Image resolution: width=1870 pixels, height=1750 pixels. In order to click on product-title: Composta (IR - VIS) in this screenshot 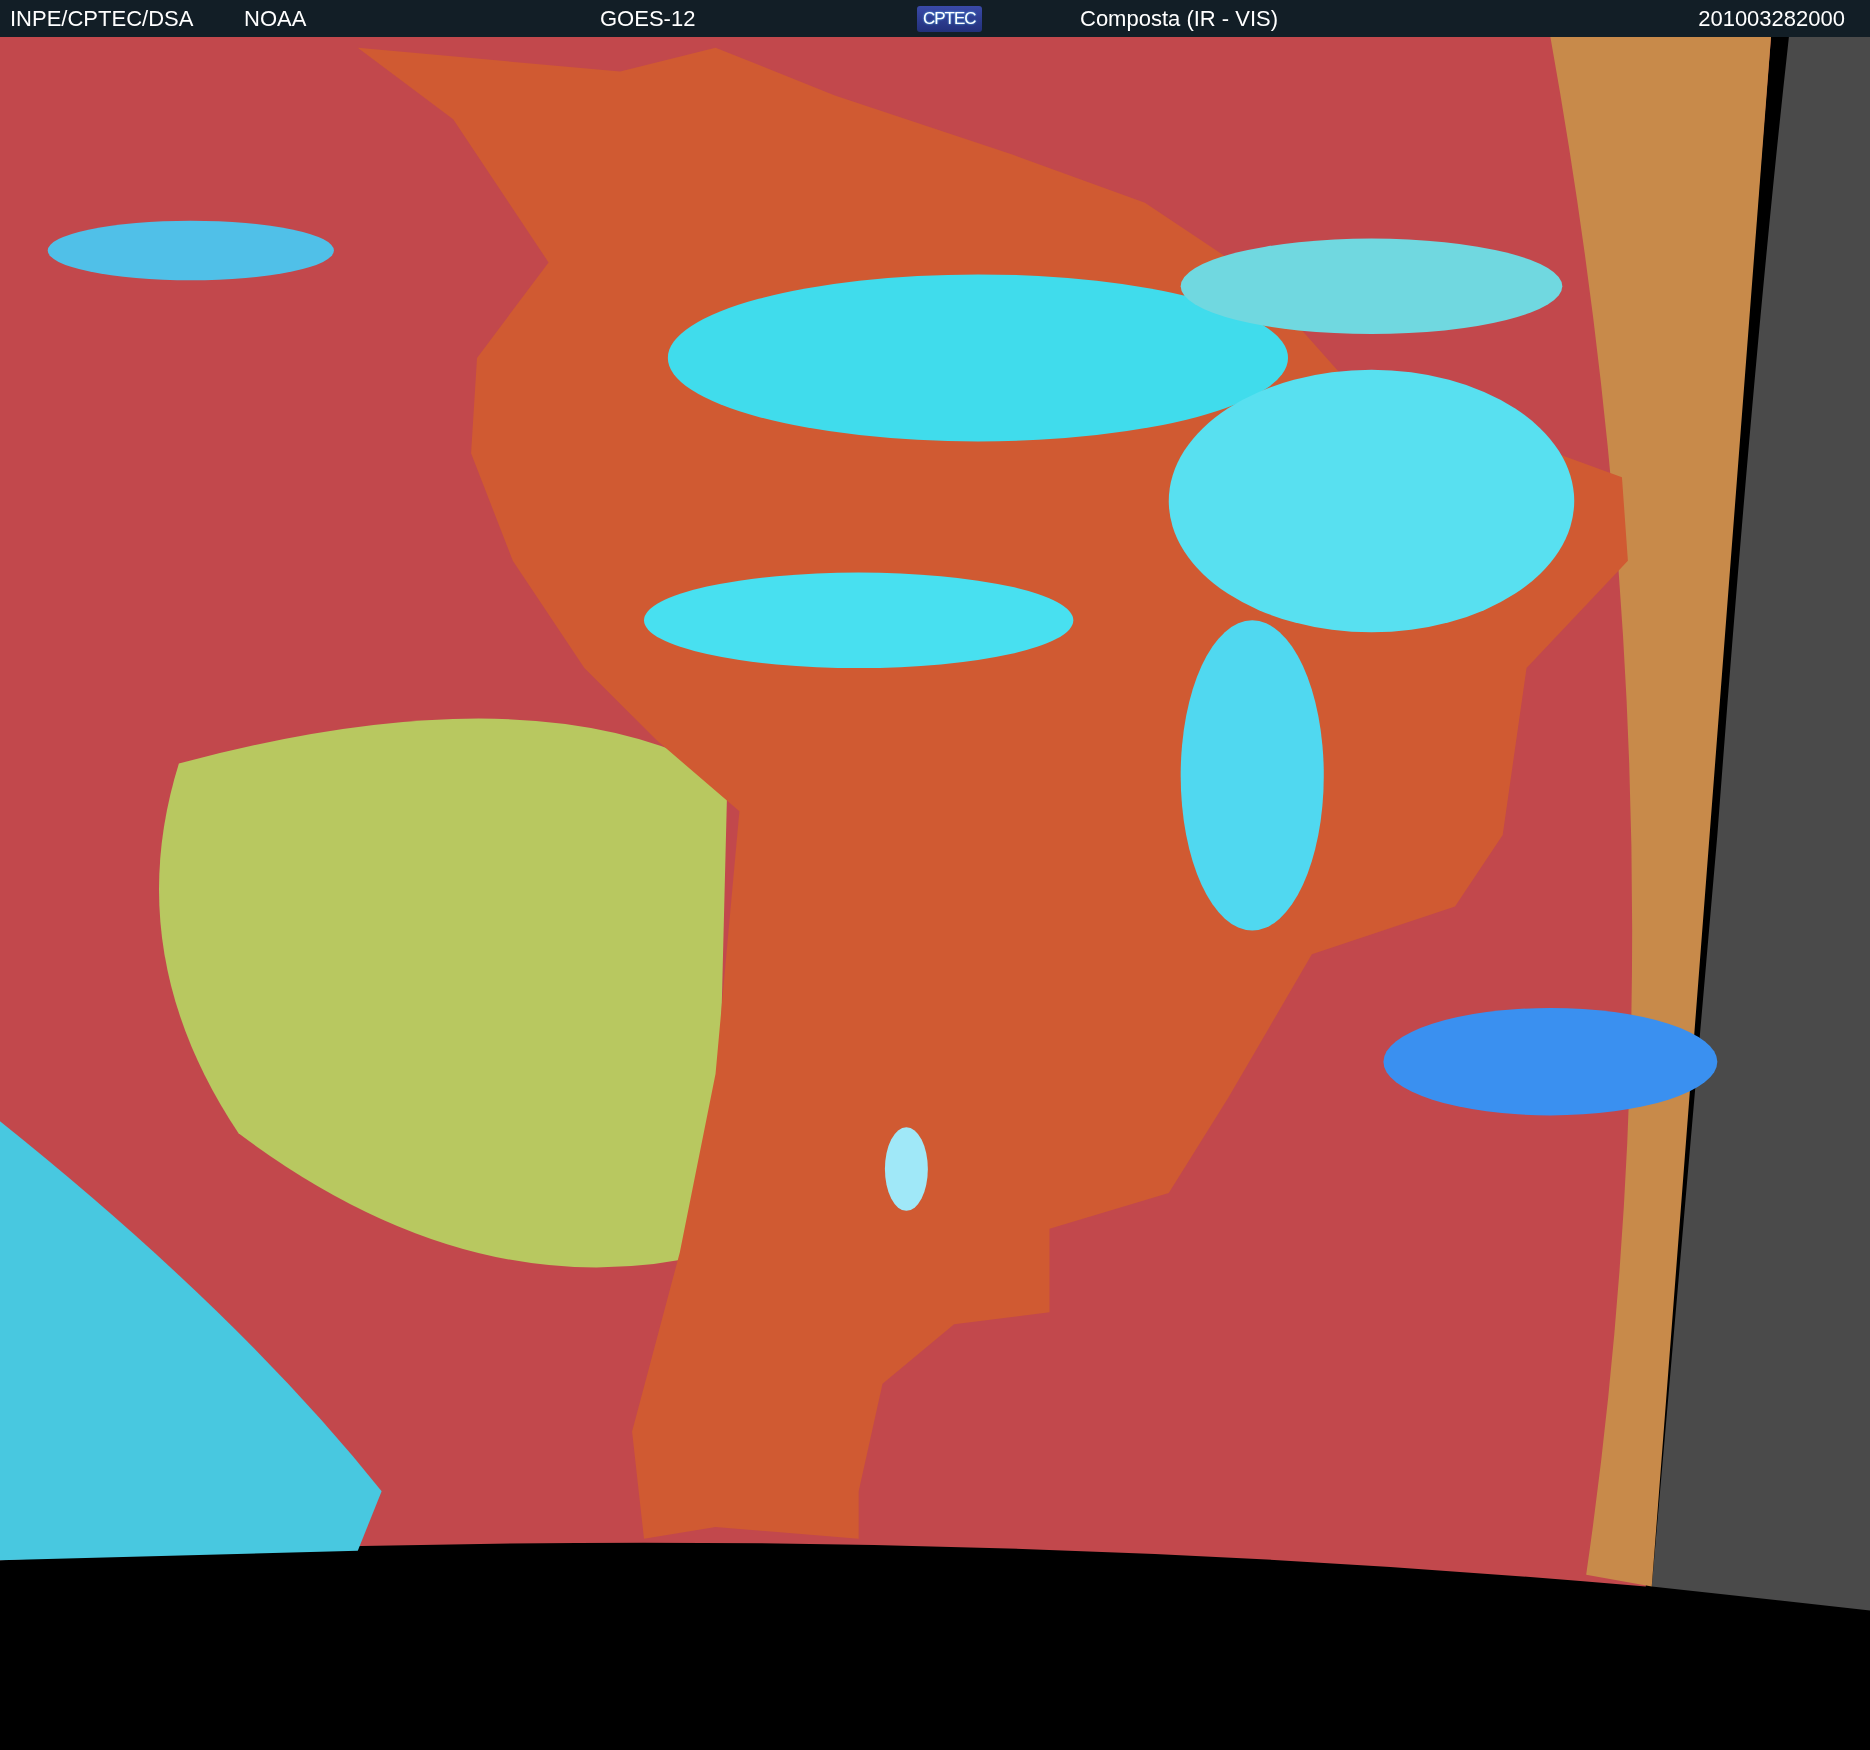, I will do `click(1180, 18)`.